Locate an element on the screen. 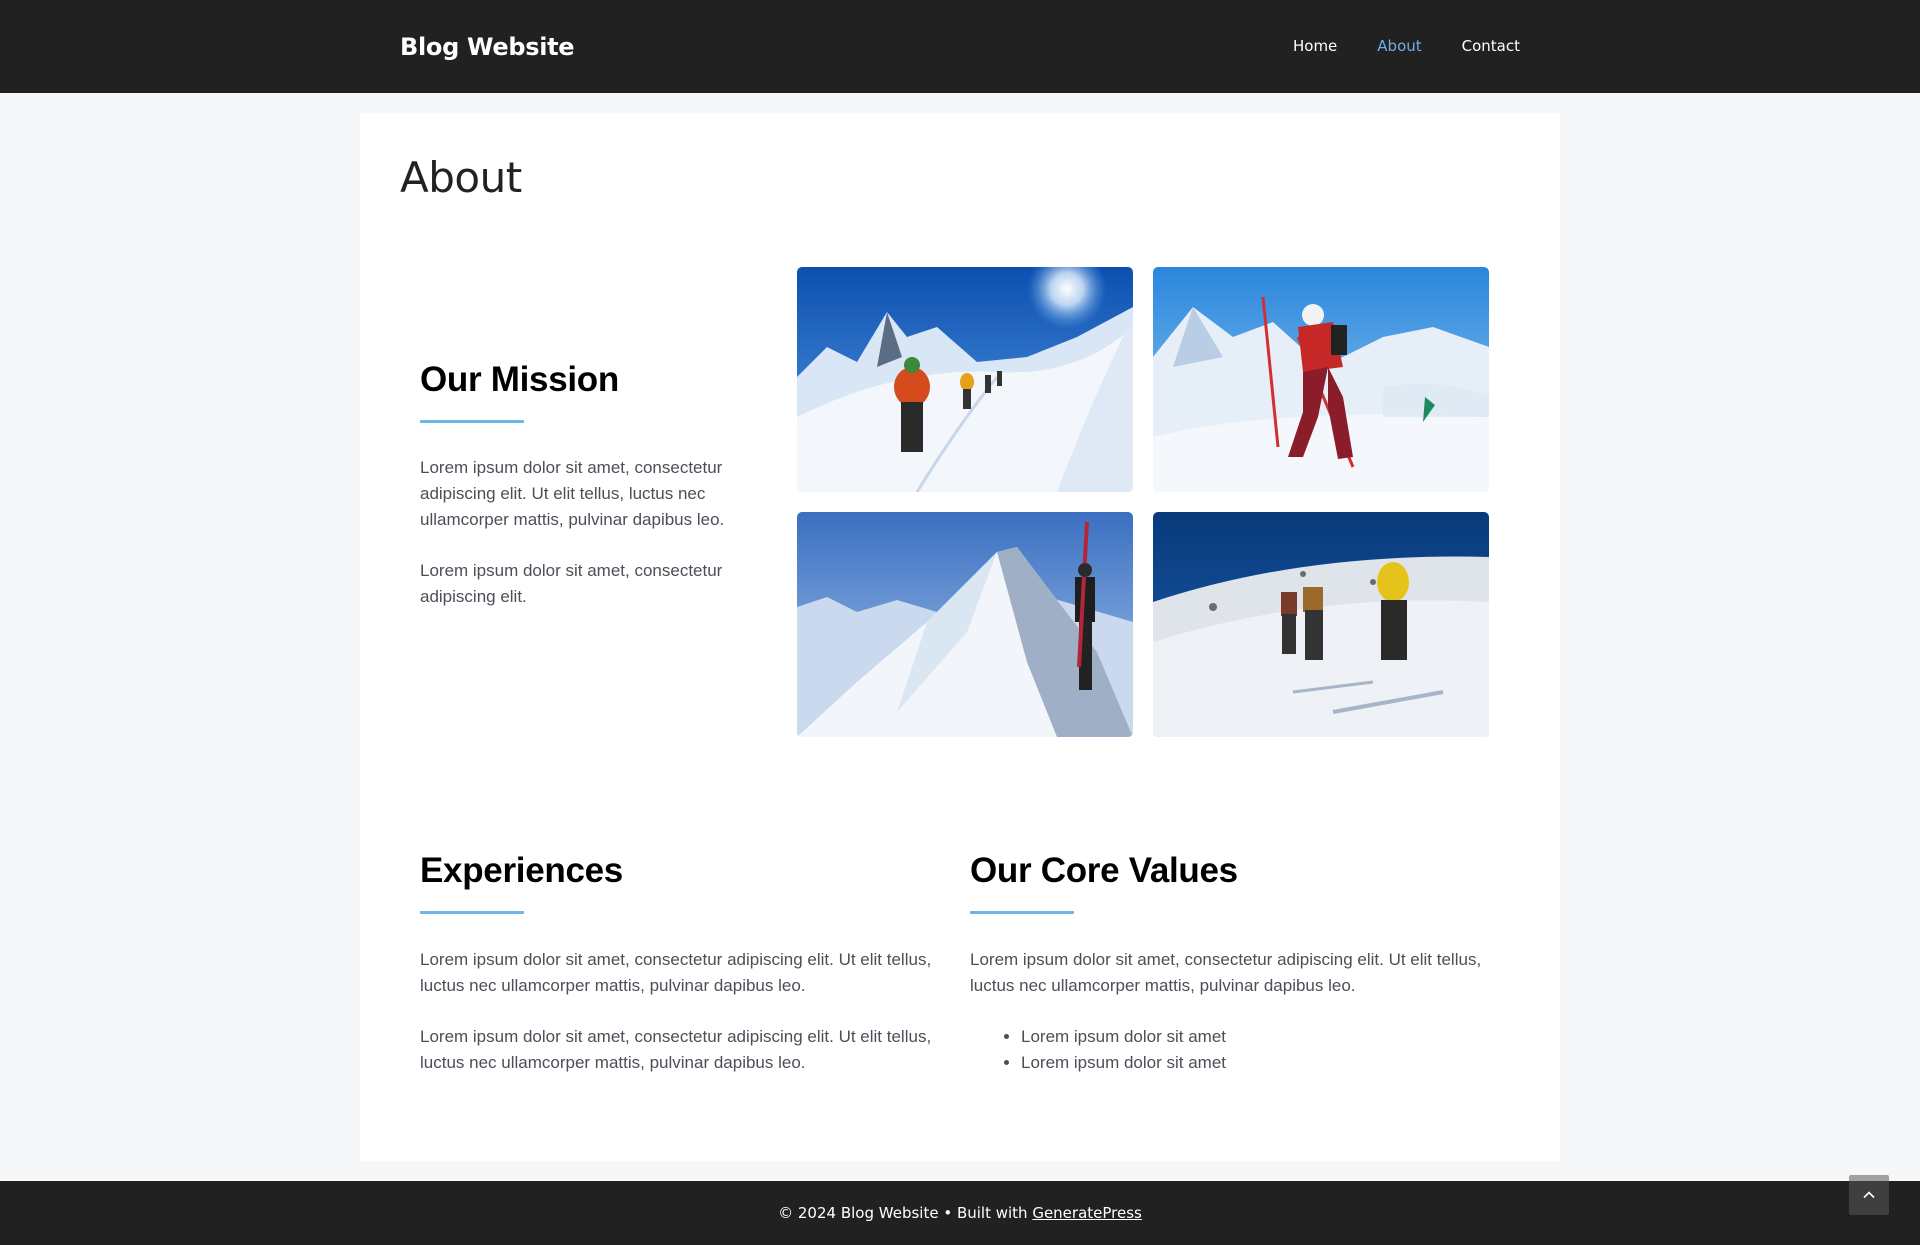 The width and height of the screenshot is (1920, 1245). footer-generatepress-link: GeneratePress is located at coordinates (1087, 1213).